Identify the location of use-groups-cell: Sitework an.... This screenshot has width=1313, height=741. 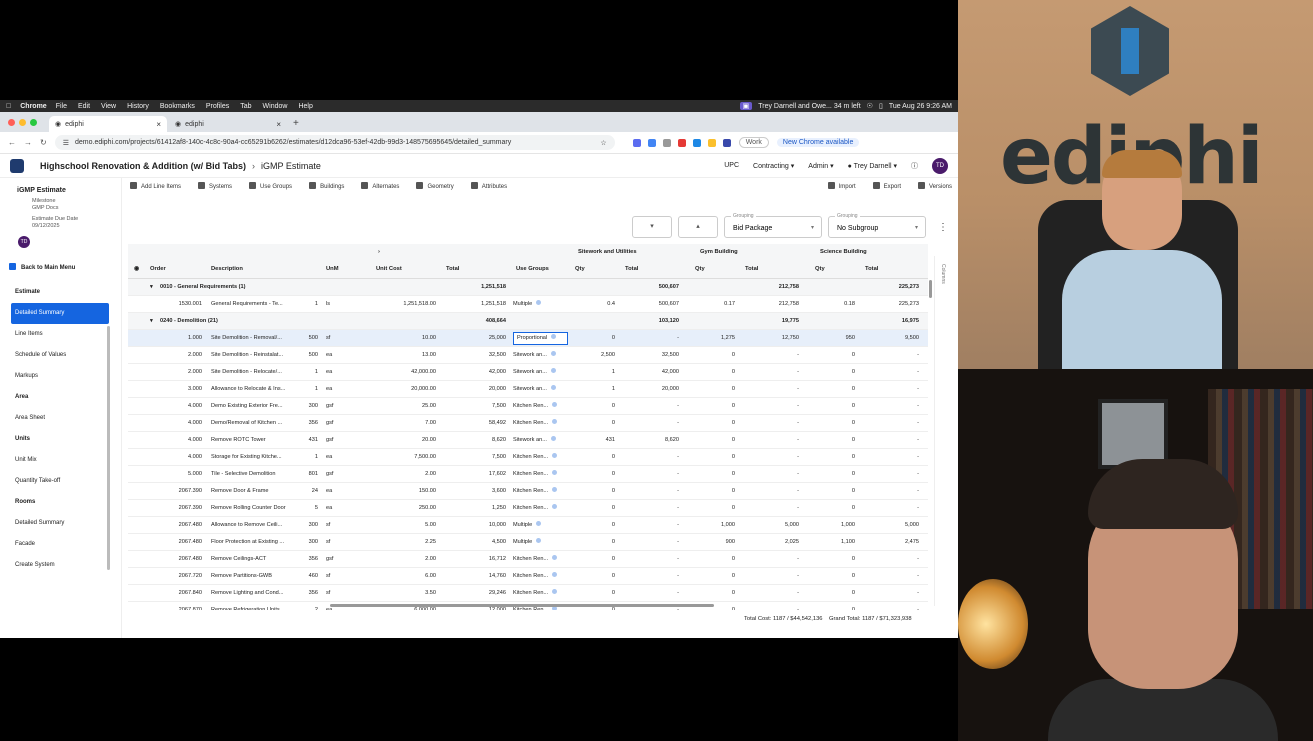
(540, 355).